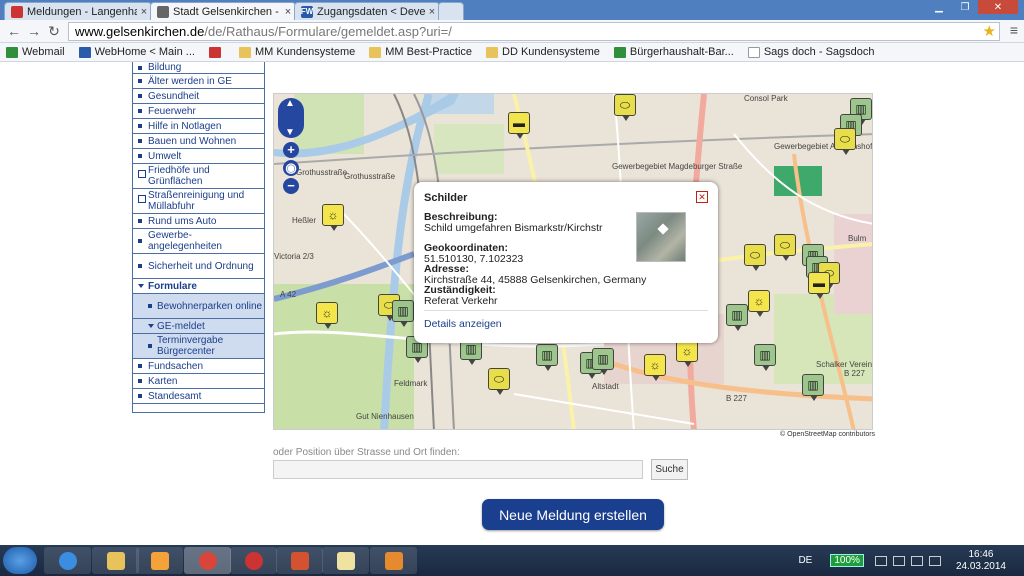 This screenshot has height=576, width=1024. What do you see at coordinates (198, 141) in the screenshot?
I see `nav-item: Bauen und Wohnen` at bounding box center [198, 141].